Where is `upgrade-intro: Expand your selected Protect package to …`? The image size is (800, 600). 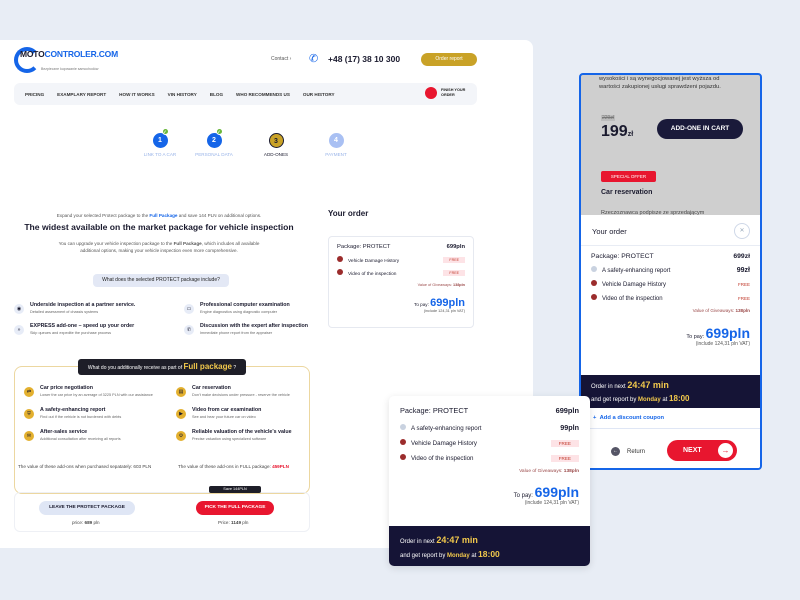 upgrade-intro: Expand your selected Protect package to … is located at coordinates (159, 233).